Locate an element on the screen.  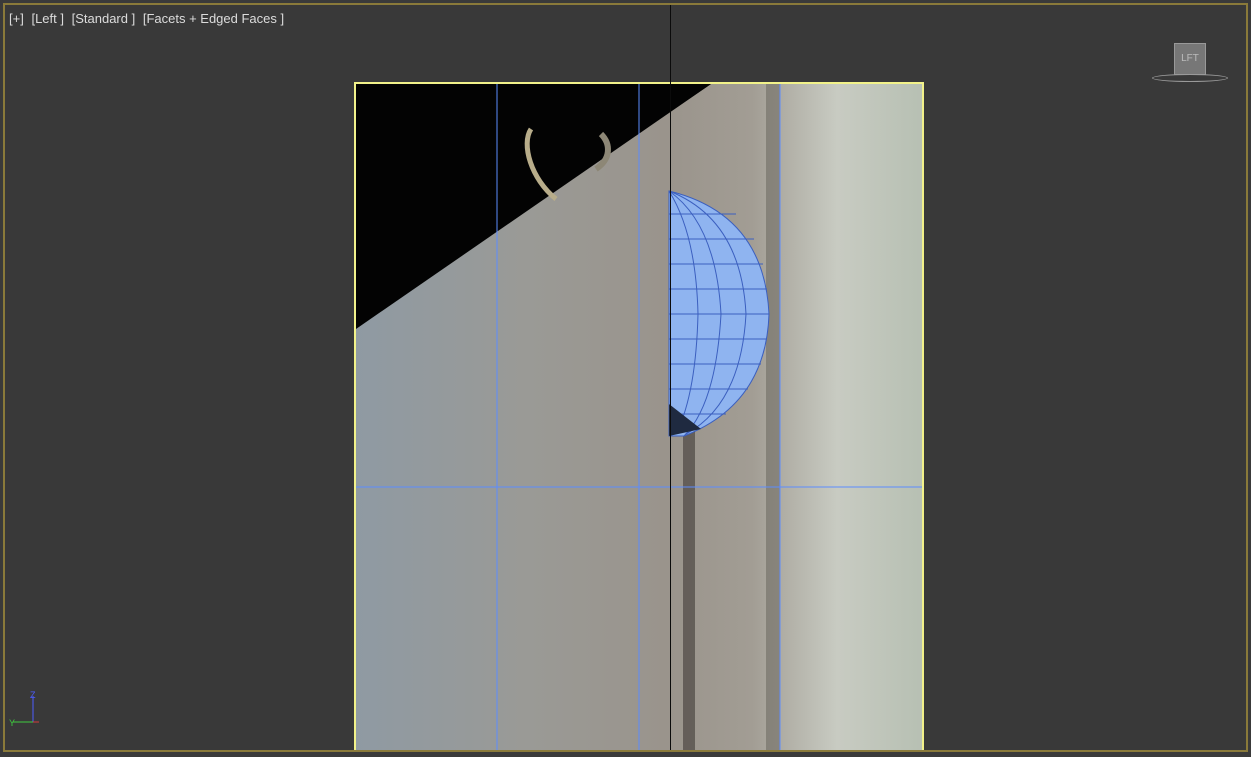
axis-tripod-icon: Z Y is located at coordinates (24, 709).